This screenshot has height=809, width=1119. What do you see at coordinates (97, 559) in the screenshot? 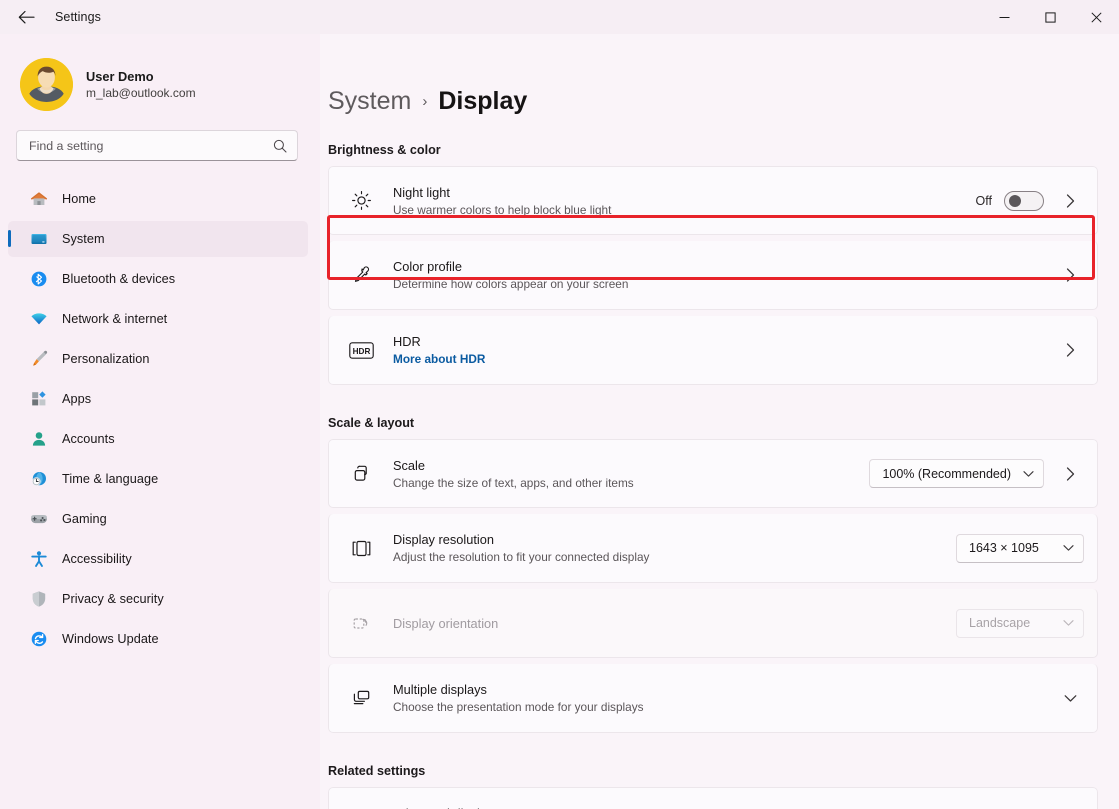
I see `sidebar-item-label: Accessibility` at bounding box center [97, 559].